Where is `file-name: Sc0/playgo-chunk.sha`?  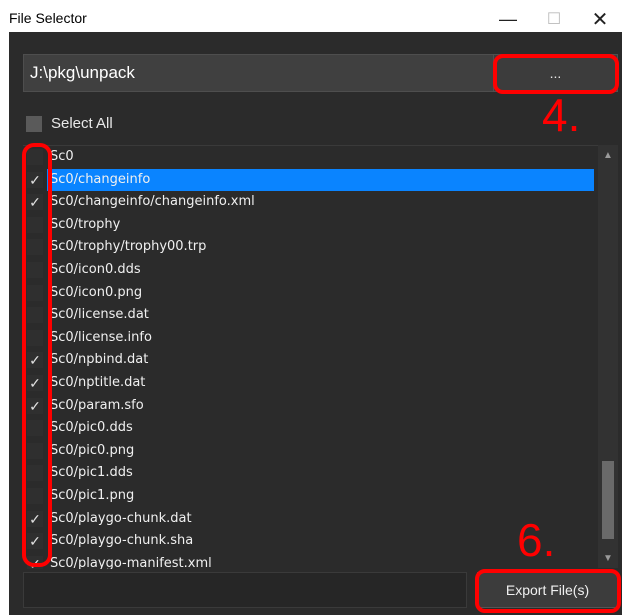
file-name: Sc0/playgo-chunk.sha is located at coordinates (122, 541).